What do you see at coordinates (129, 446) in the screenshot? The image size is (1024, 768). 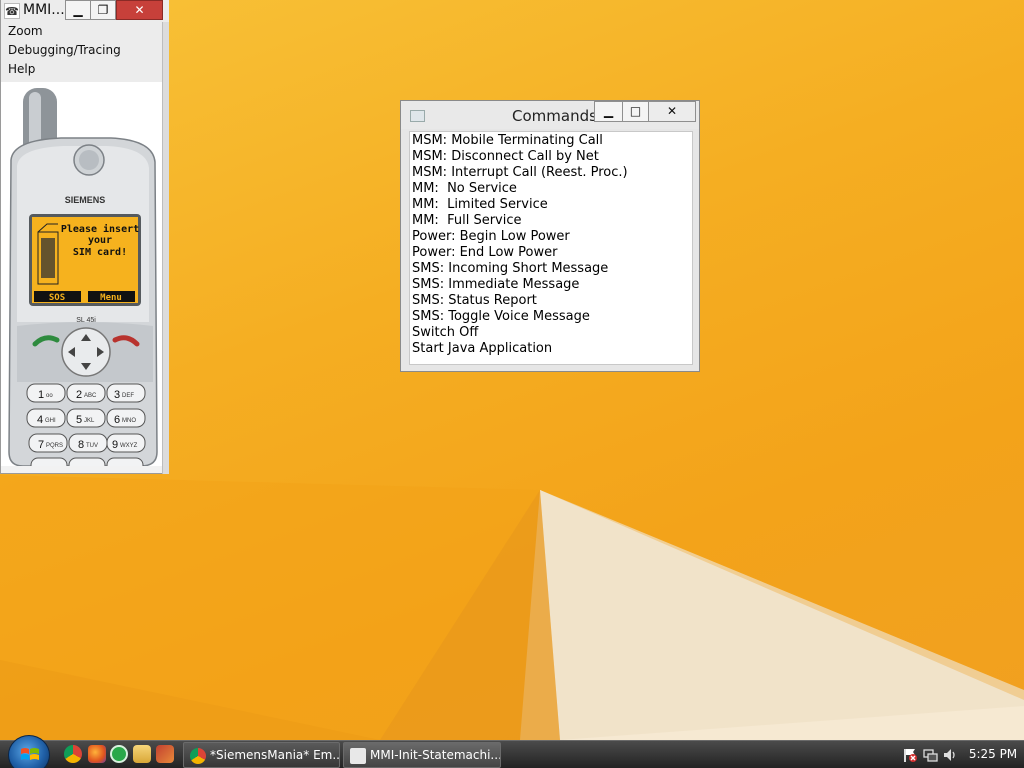 I see `key-9-letters: WXYZ` at bounding box center [129, 446].